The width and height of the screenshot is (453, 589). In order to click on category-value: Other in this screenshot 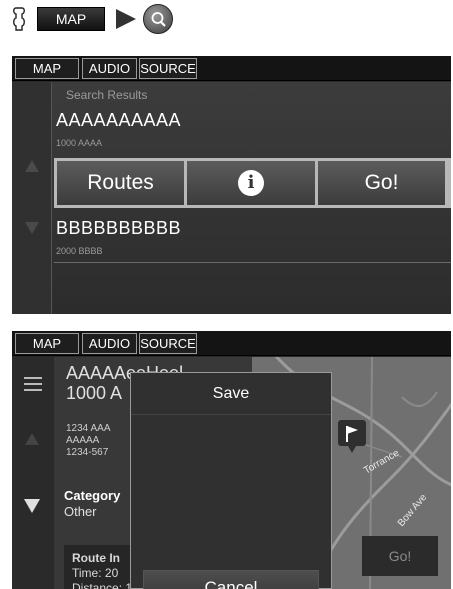, I will do `click(80, 511)`.